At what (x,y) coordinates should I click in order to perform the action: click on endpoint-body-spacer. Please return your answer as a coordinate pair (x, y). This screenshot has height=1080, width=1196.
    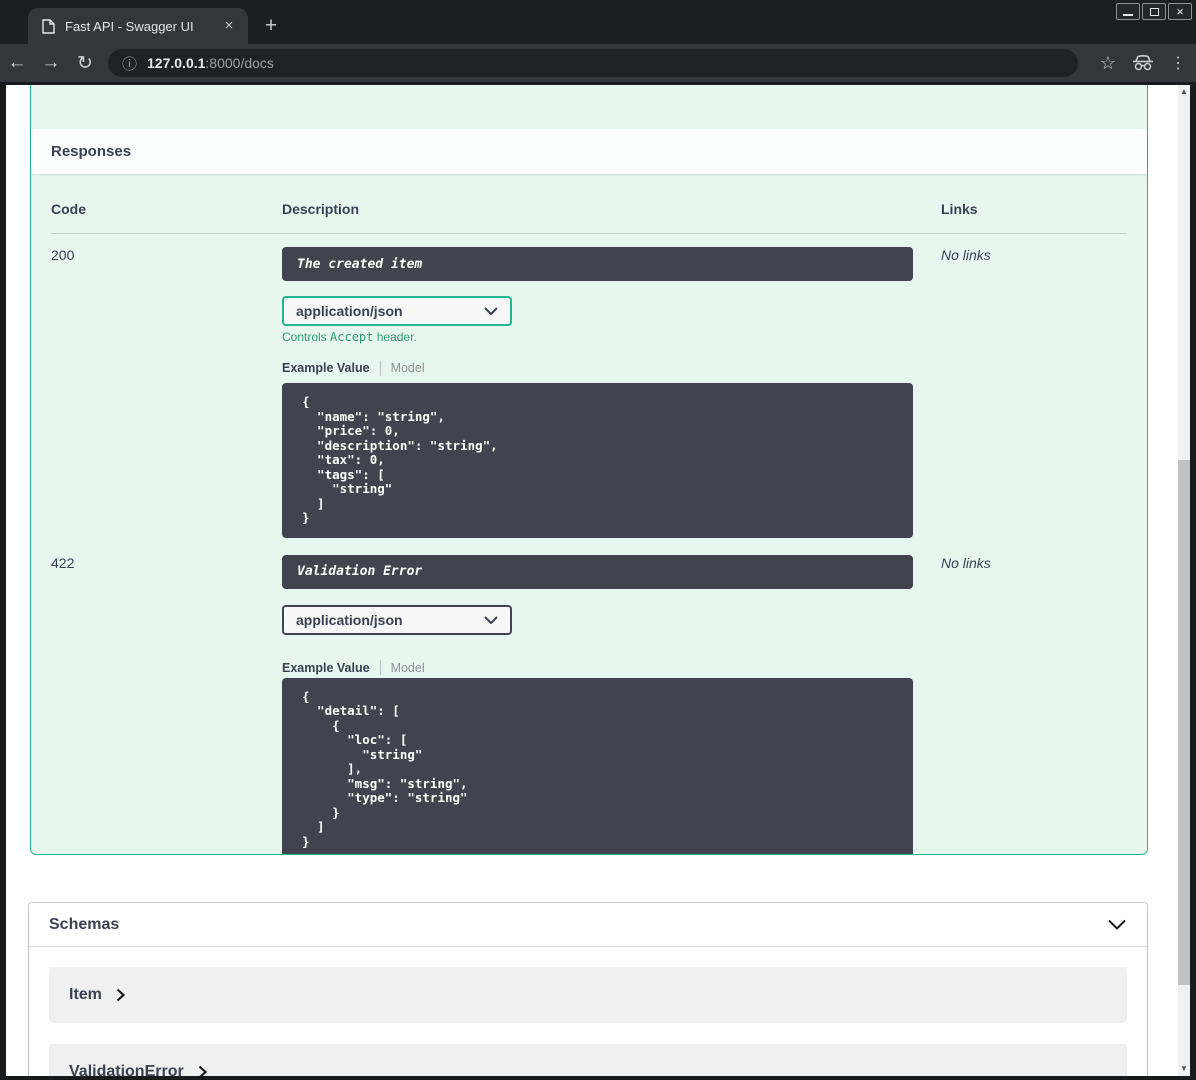
    Looking at the image, I should click on (589, 107).